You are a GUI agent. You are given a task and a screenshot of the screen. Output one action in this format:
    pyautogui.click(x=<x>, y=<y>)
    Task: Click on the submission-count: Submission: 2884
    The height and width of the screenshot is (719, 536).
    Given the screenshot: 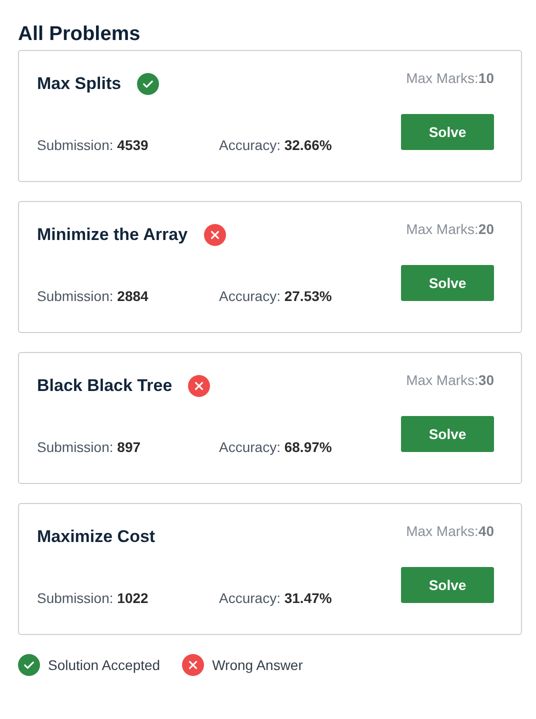 What is the action you would take?
    pyautogui.click(x=93, y=296)
    